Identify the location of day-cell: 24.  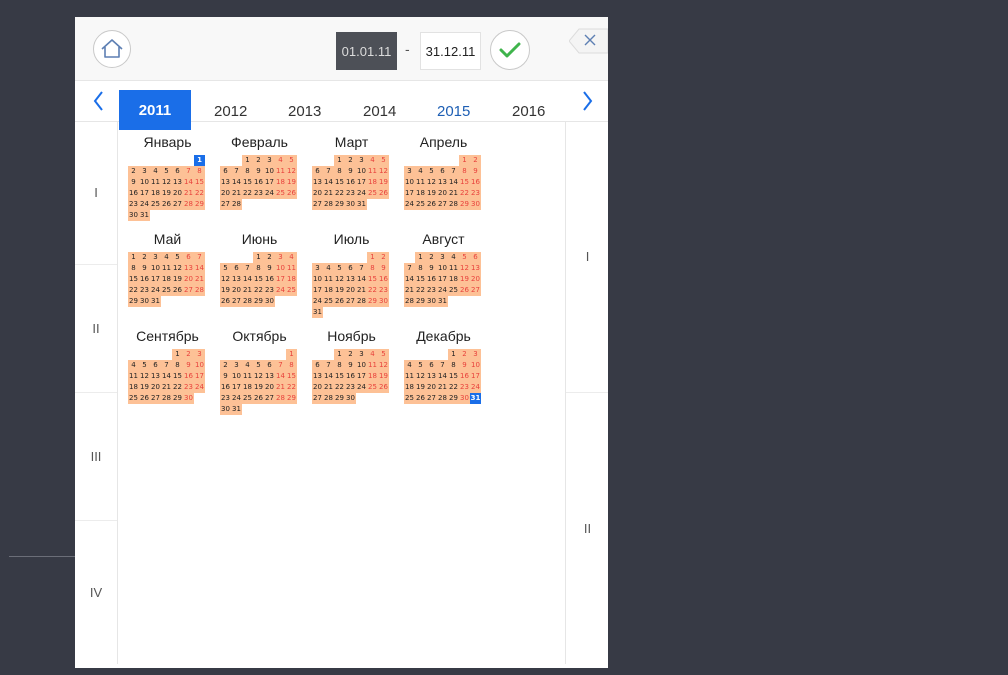
(442, 290).